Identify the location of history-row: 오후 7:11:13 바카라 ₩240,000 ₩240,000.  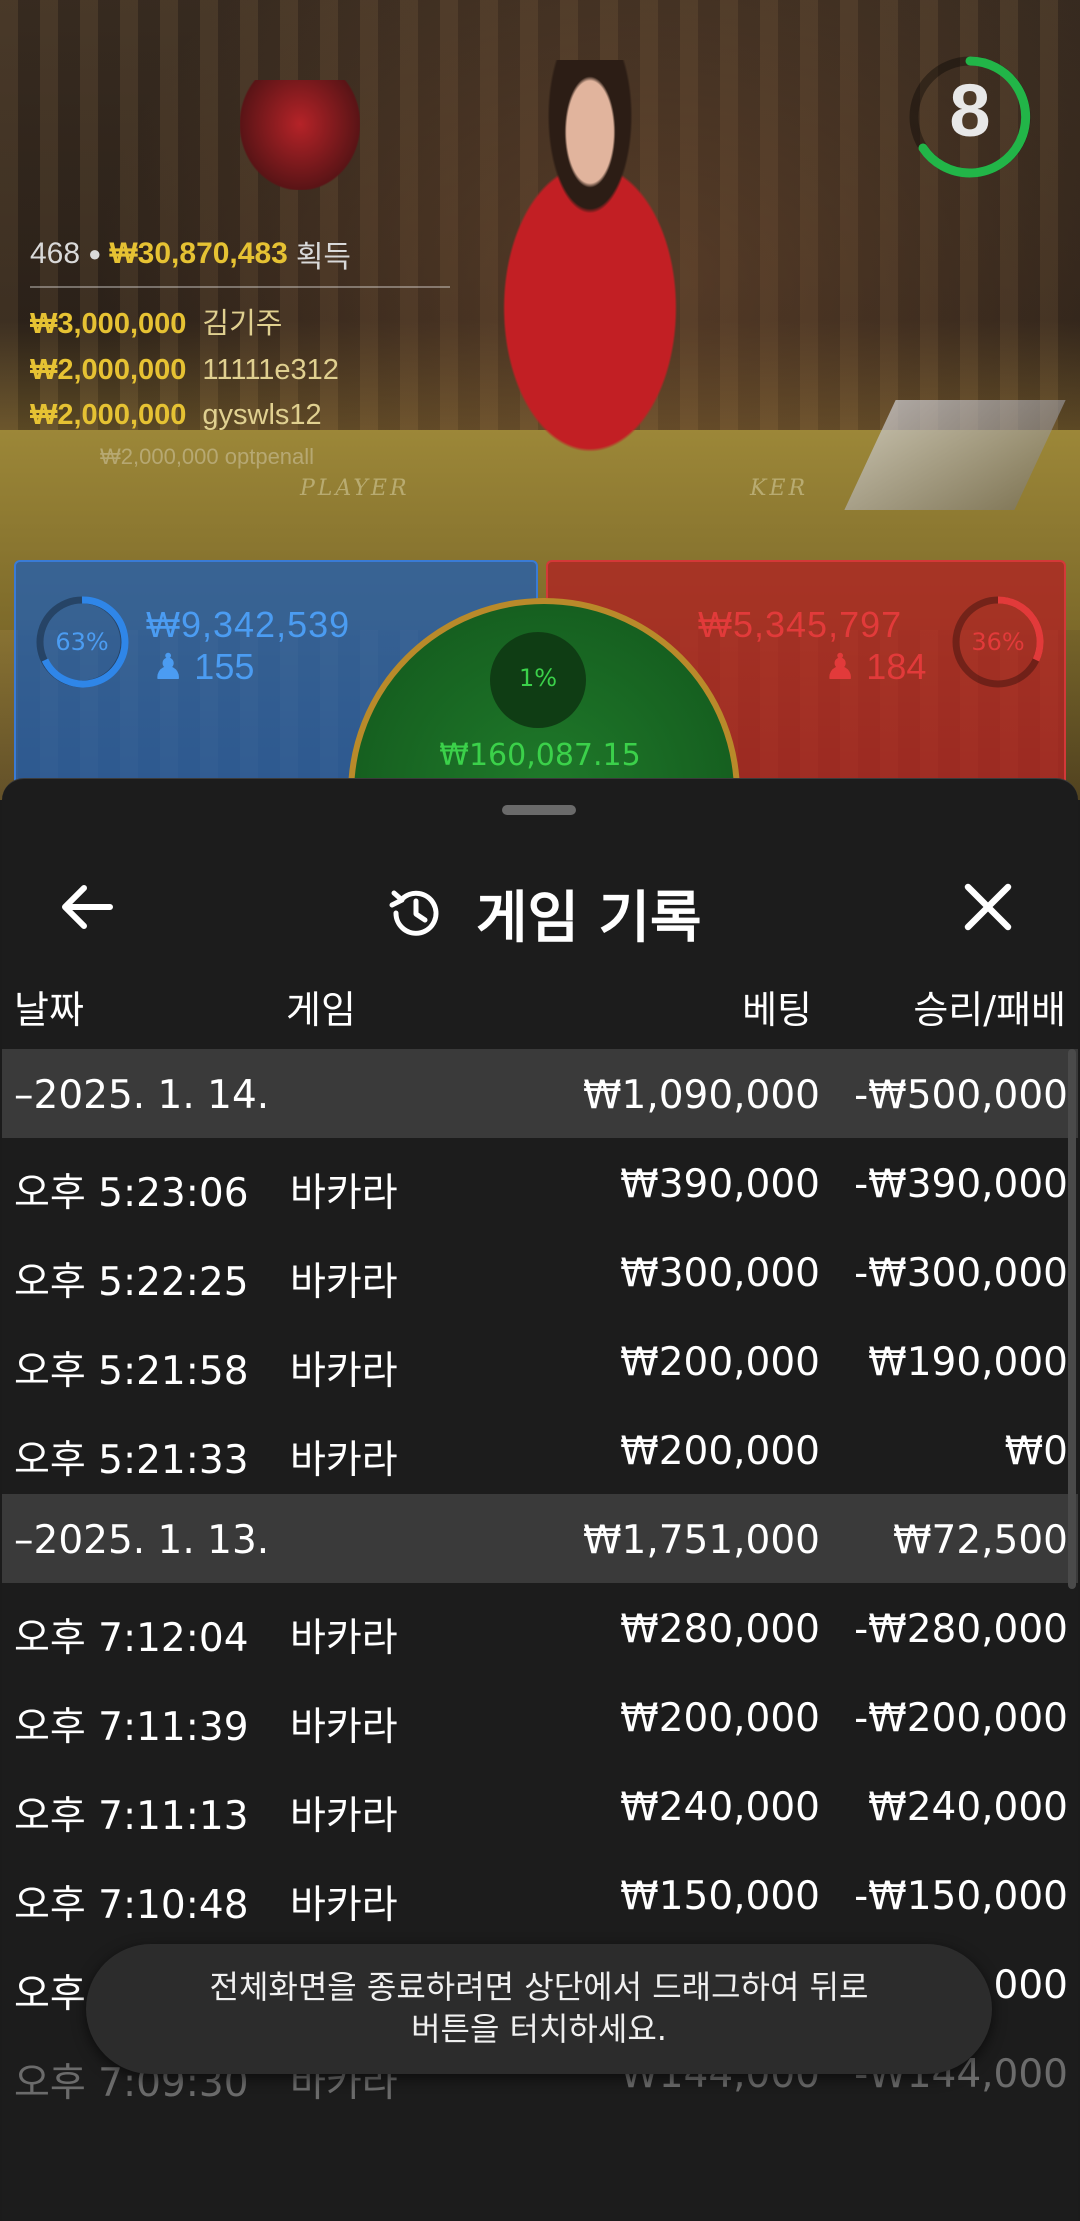
(540, 1805).